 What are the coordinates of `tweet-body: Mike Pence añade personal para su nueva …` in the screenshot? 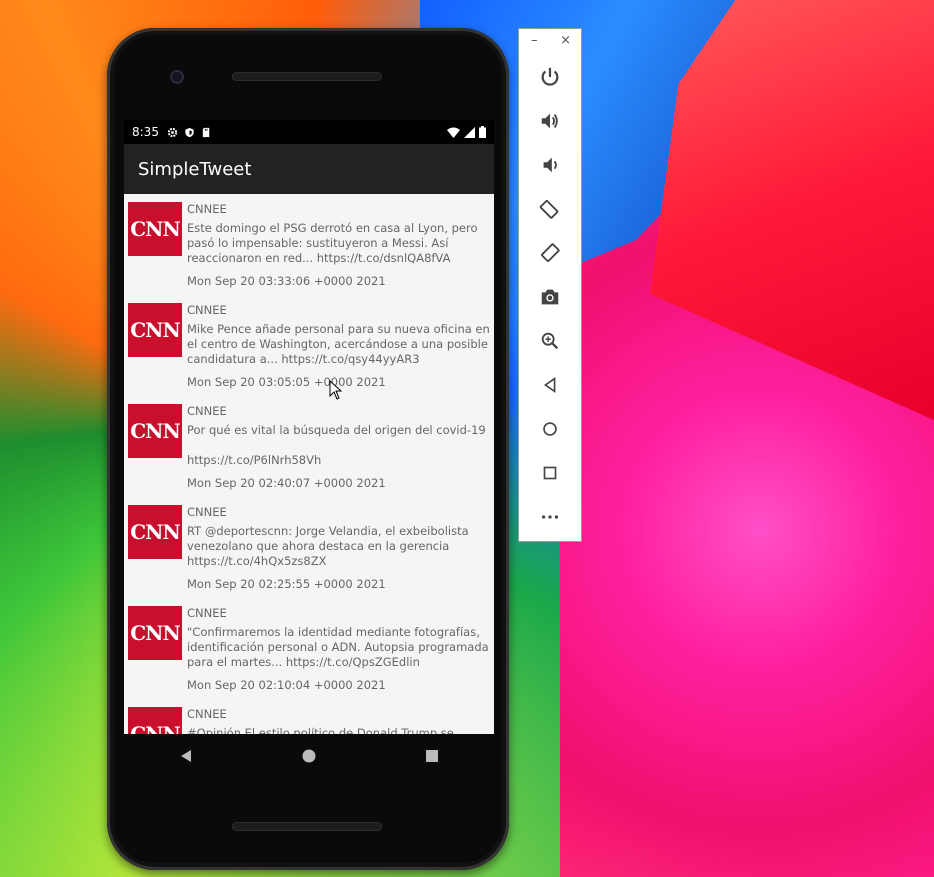 It's located at (338, 344).